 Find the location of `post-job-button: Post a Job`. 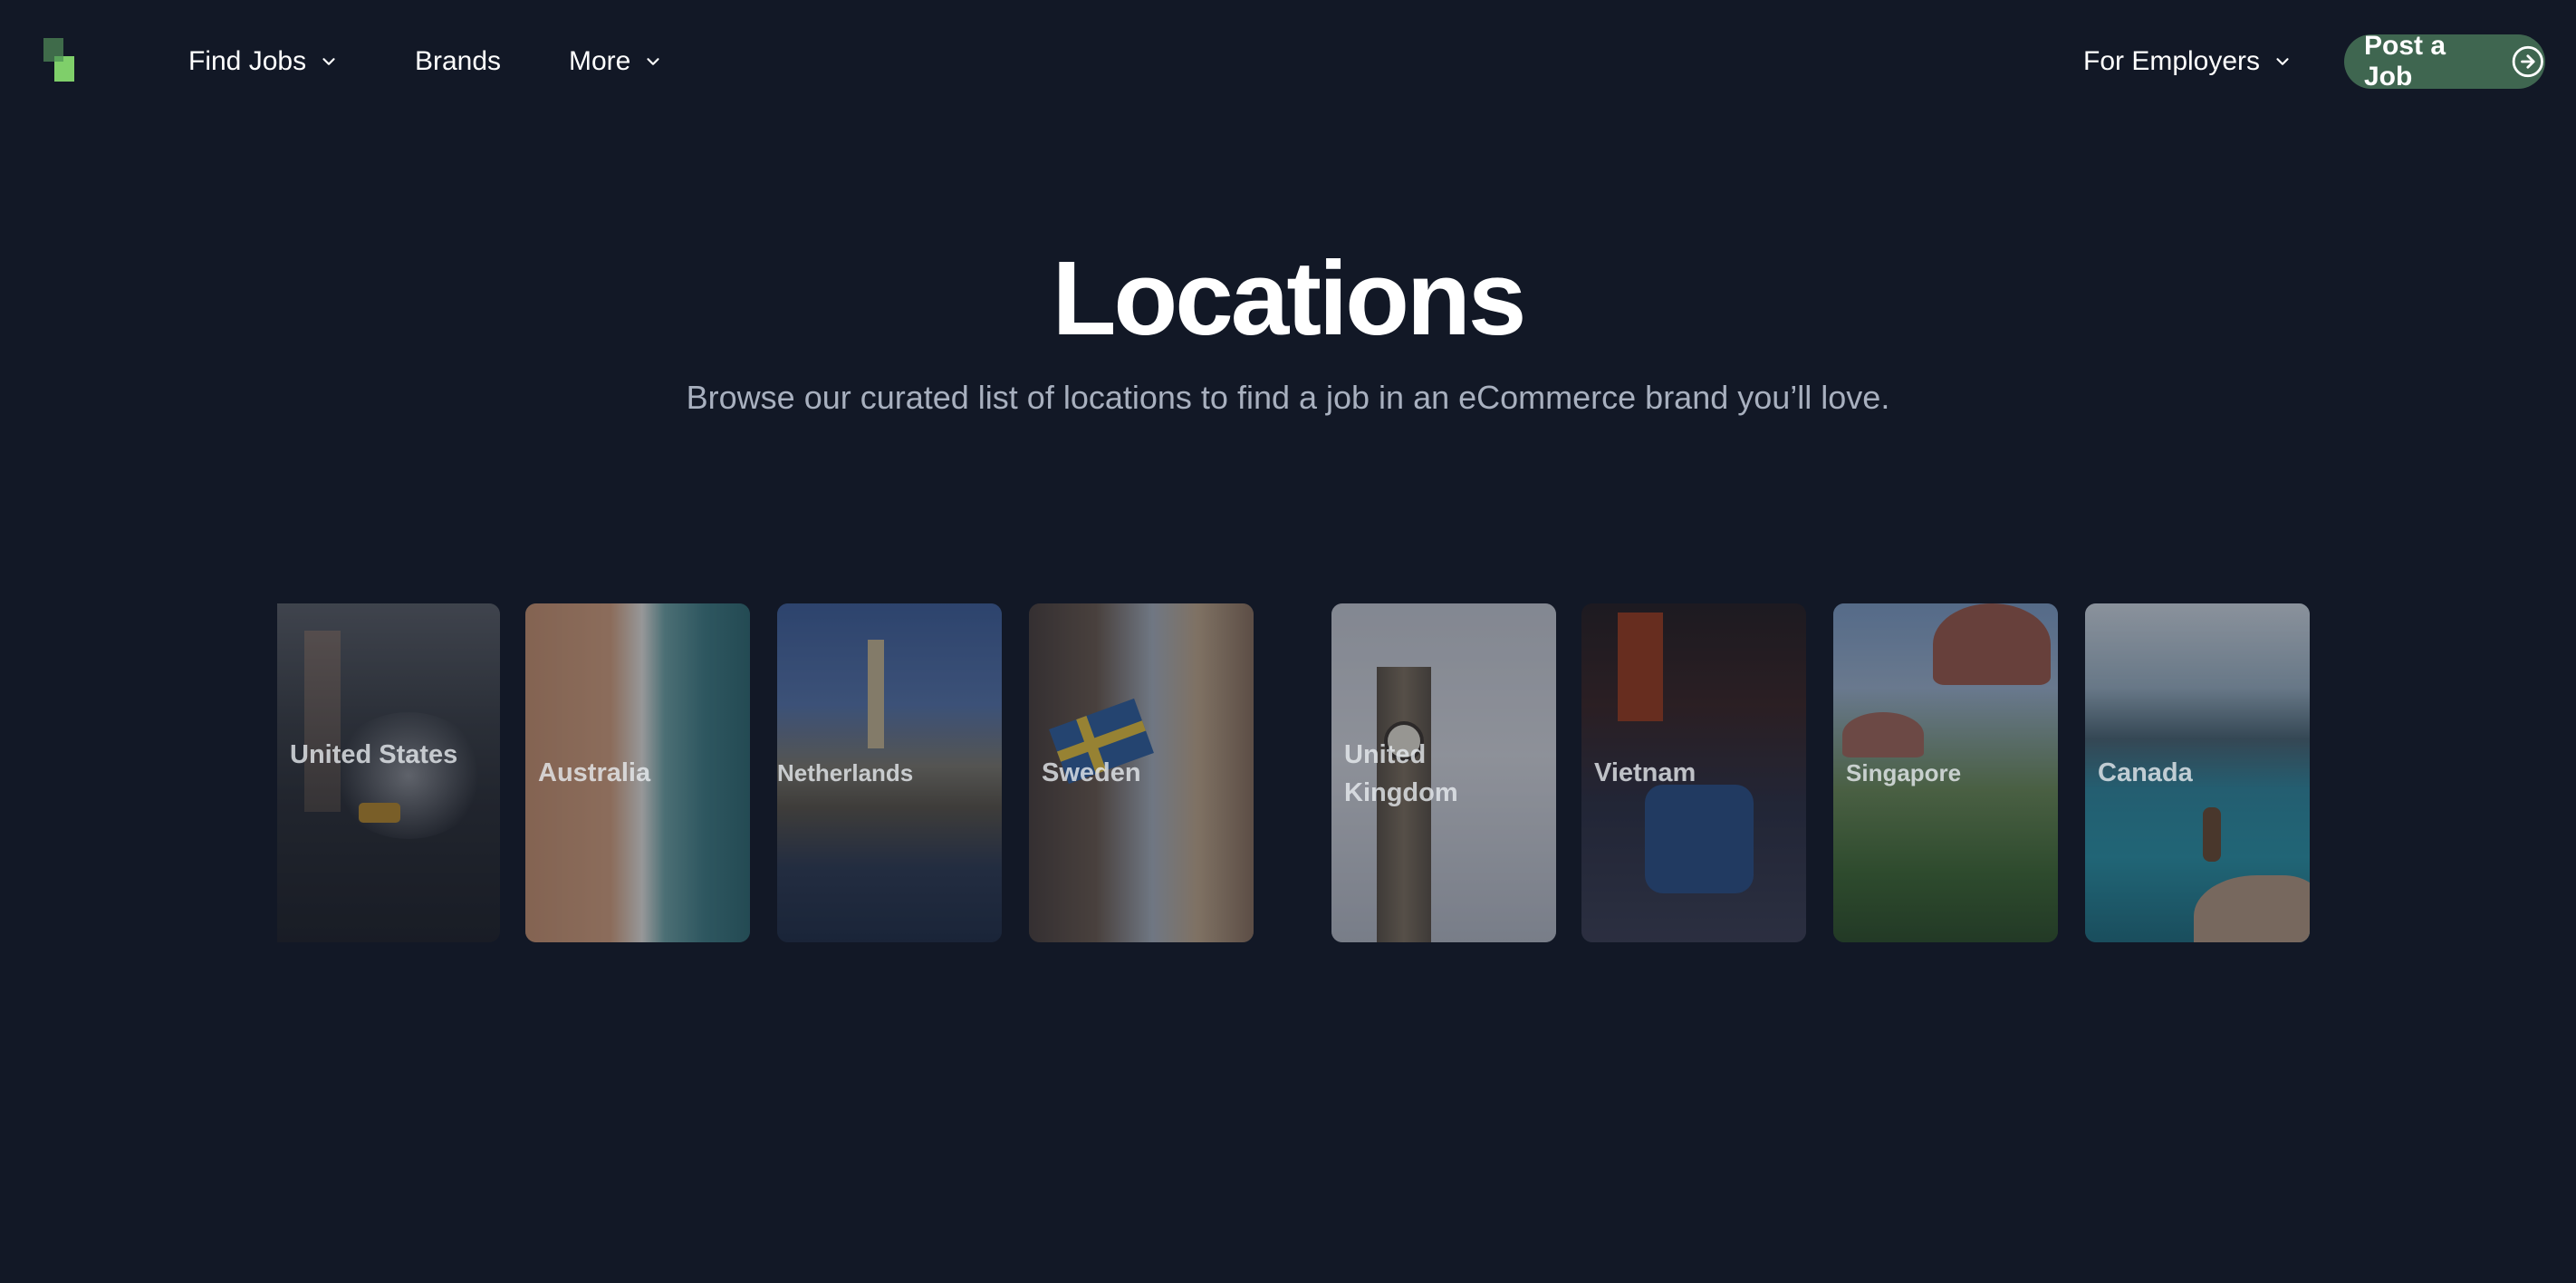

post-job-button: Post a Job is located at coordinates (2444, 61).